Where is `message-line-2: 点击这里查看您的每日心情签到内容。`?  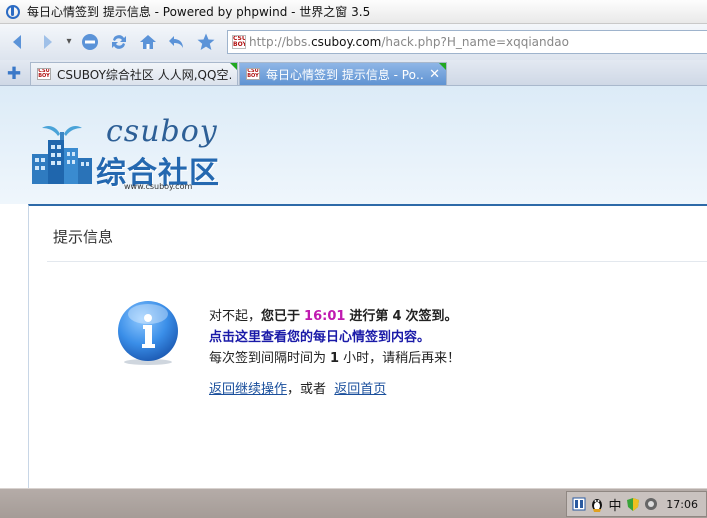 message-line-2: 点击这里查看您的每日心情签到内容。 is located at coordinates (334, 337).